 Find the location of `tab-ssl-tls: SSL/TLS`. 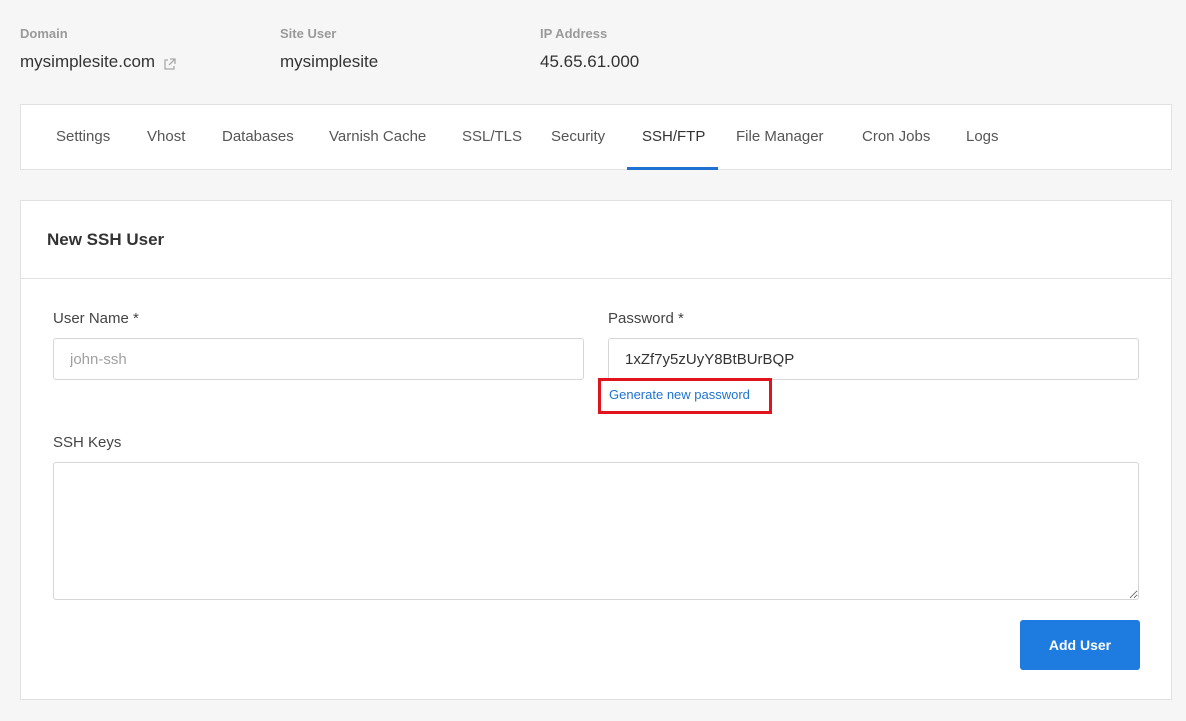

tab-ssl-tls: SSL/TLS is located at coordinates (492, 137).